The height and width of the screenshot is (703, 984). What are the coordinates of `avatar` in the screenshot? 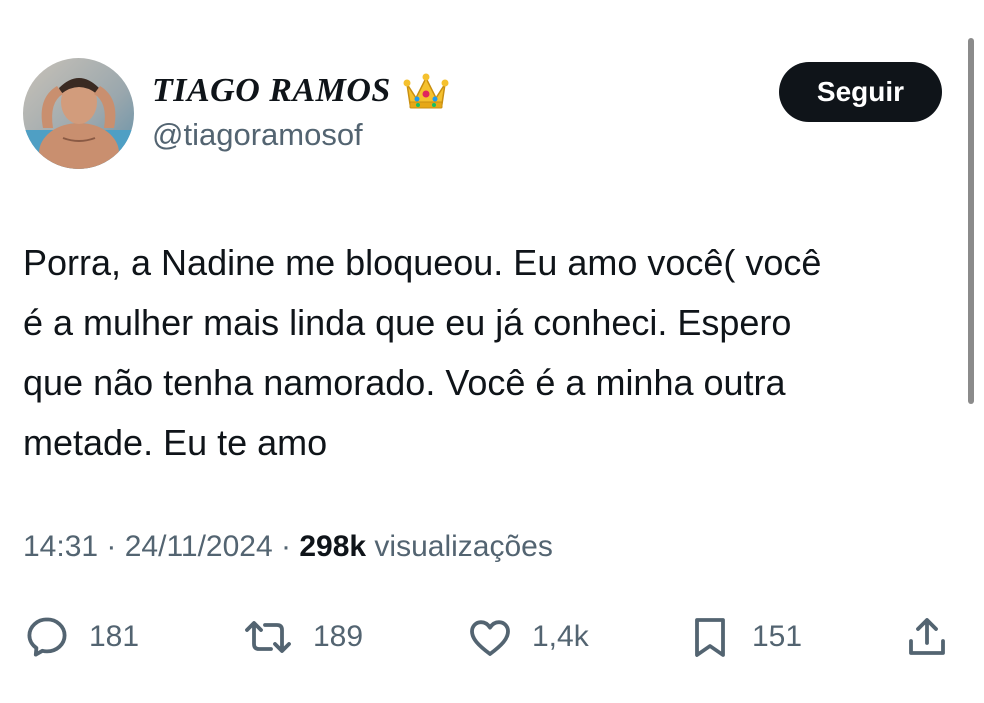 It's located at (78, 113).